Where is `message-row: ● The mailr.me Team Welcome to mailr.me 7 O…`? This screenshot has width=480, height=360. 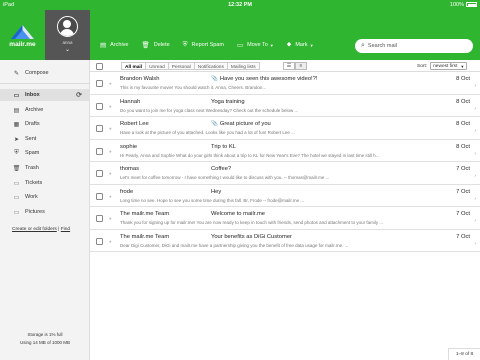 message-row: ● The mailr.me Team Welcome to mailr.me 7 O… is located at coordinates (285, 218).